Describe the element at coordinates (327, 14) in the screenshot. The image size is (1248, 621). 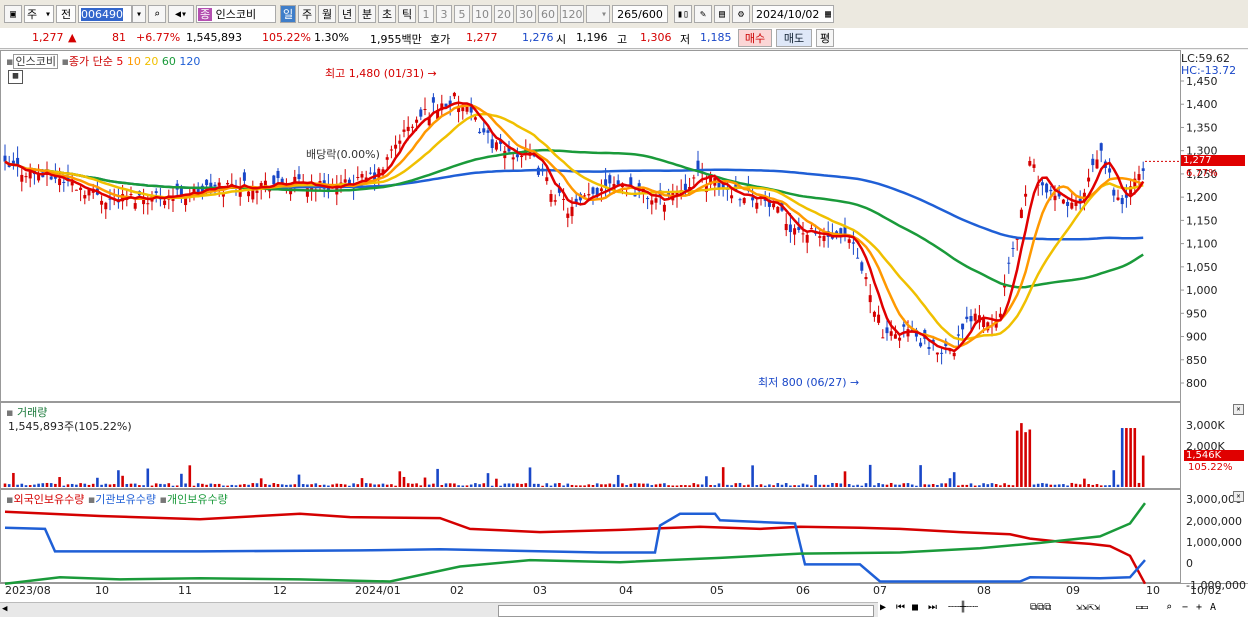
I see `period-month: 월` at that location.